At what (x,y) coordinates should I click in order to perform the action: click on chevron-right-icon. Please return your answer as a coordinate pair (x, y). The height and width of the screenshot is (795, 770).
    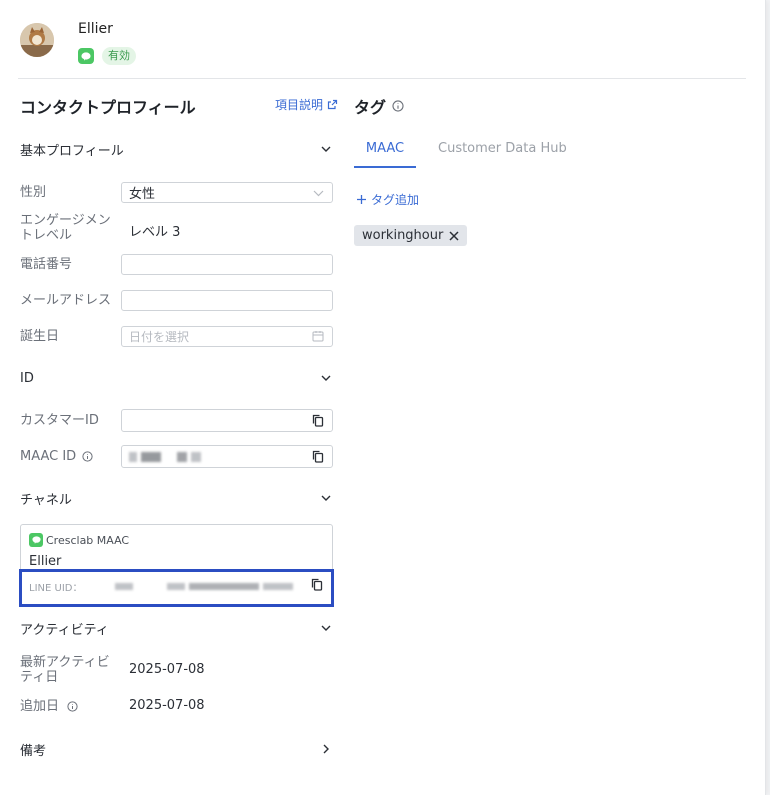
    Looking at the image, I should click on (326, 749).